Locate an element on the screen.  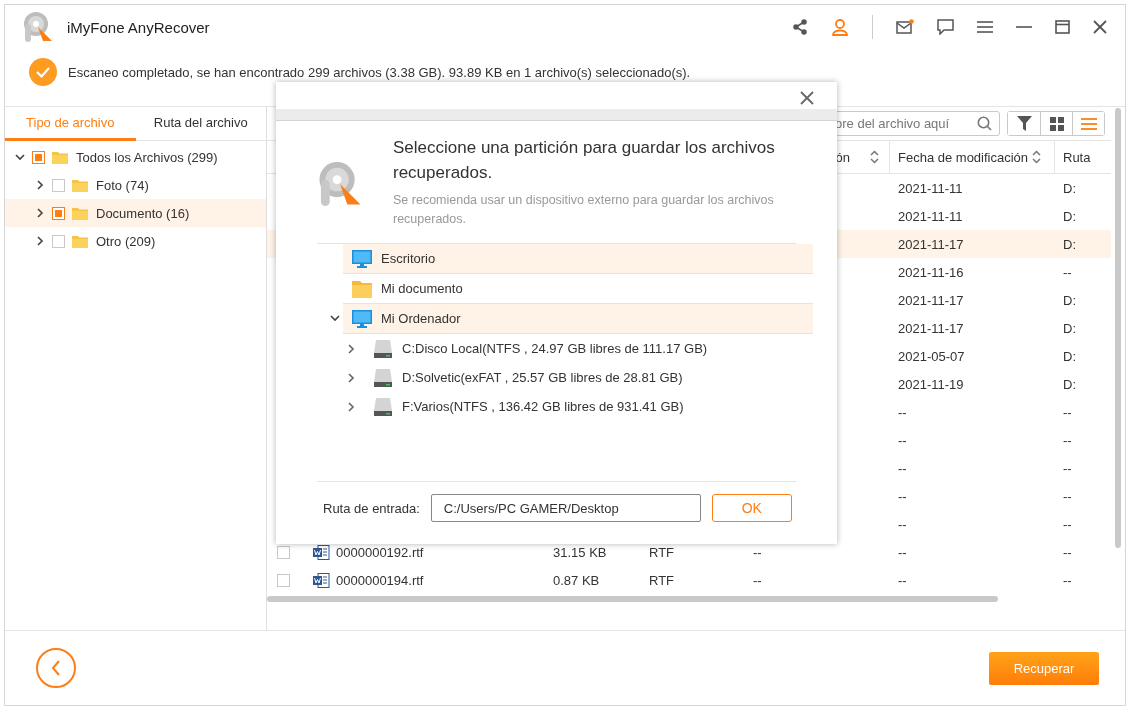
location-item: F:Varios(NTFS , 136.42 GB libres de 931.41 GB) is located at coordinates (565, 406).